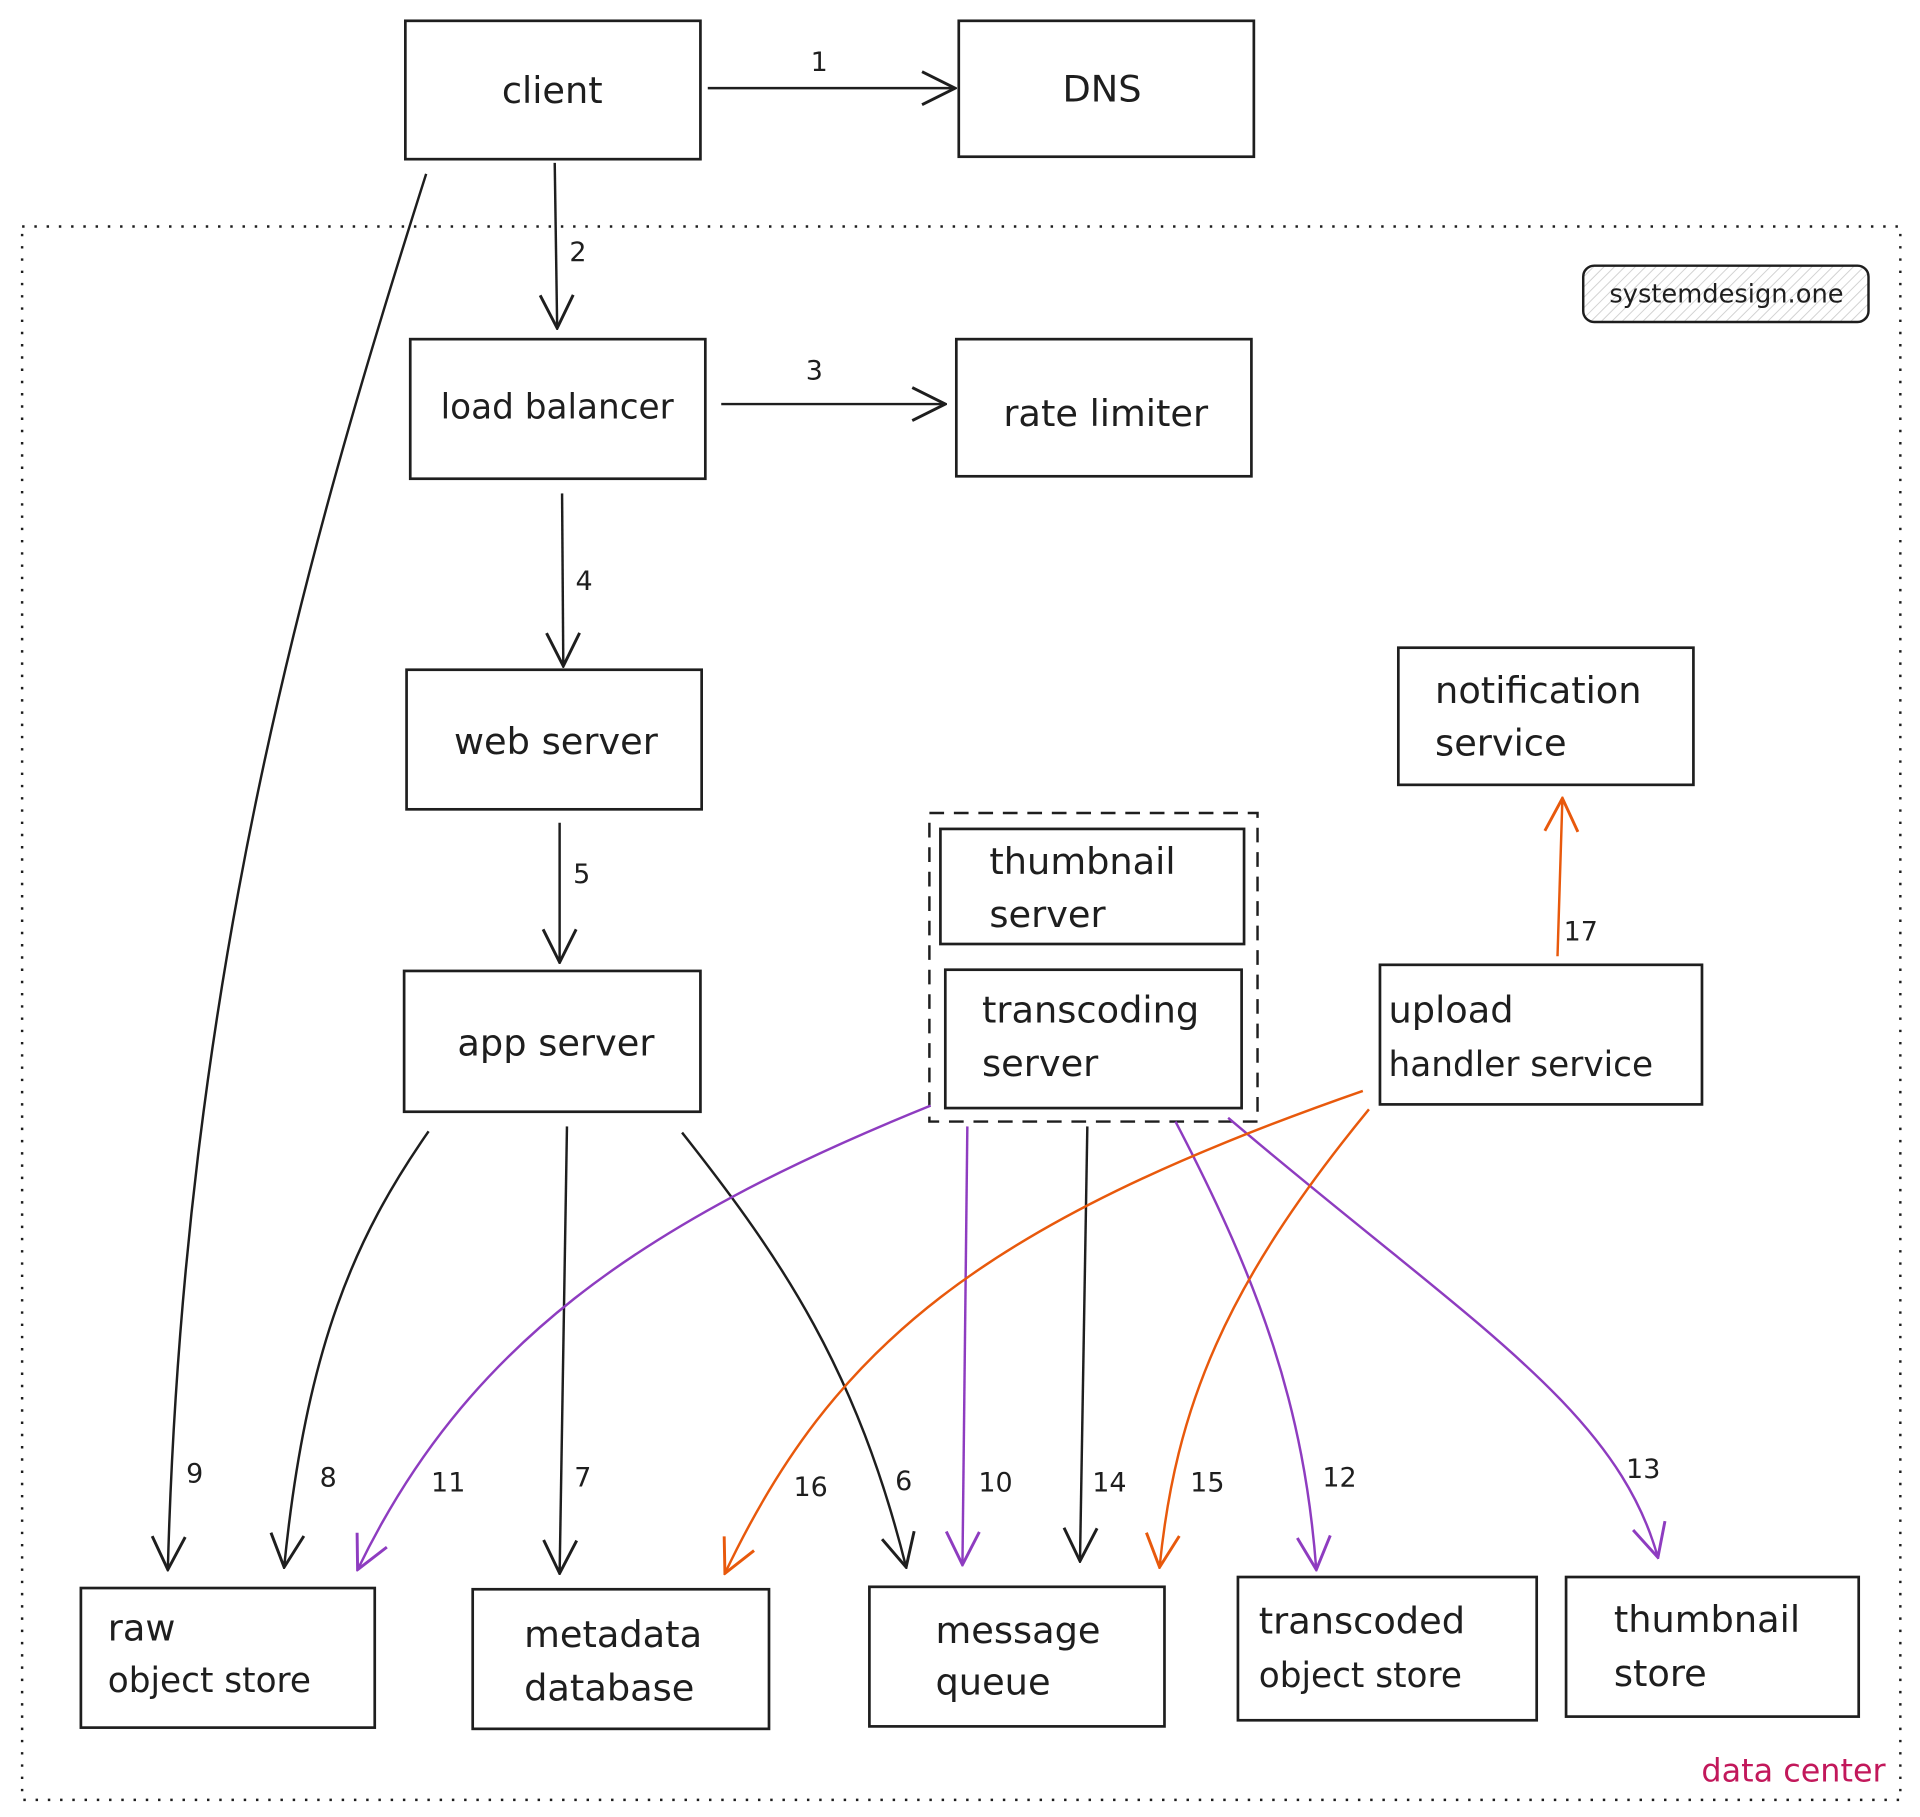  I want to click on node-label: handler service, so click(1521, 1065).